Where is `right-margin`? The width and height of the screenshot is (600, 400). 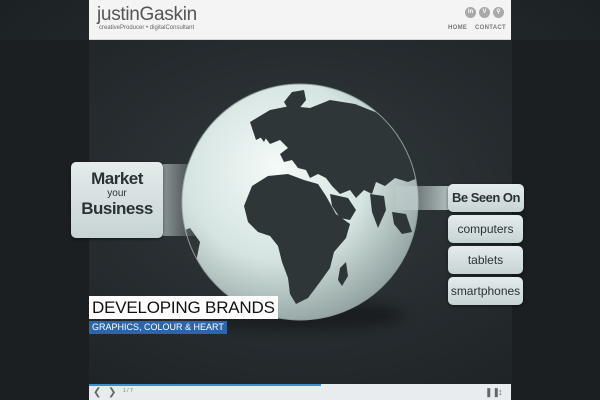 right-margin is located at coordinates (556, 220).